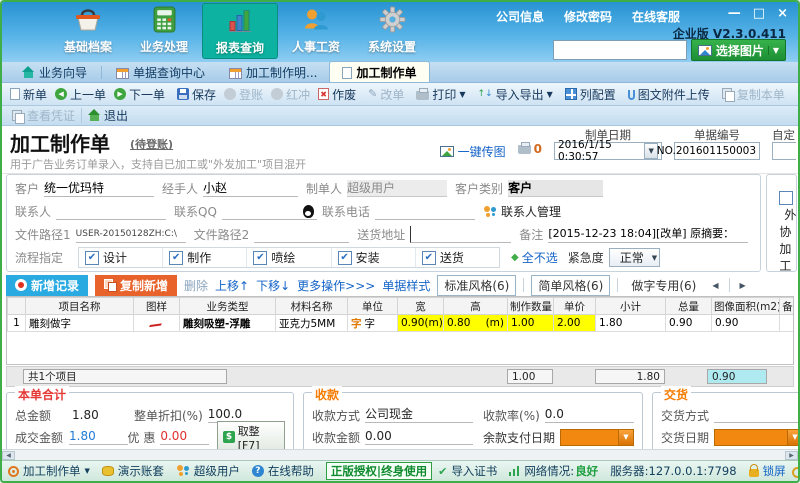 Image resolution: width=800 pixels, height=483 pixels. Describe the element at coordinates (530, 306) in the screenshot. I see `col-header: 制作数量` at that location.